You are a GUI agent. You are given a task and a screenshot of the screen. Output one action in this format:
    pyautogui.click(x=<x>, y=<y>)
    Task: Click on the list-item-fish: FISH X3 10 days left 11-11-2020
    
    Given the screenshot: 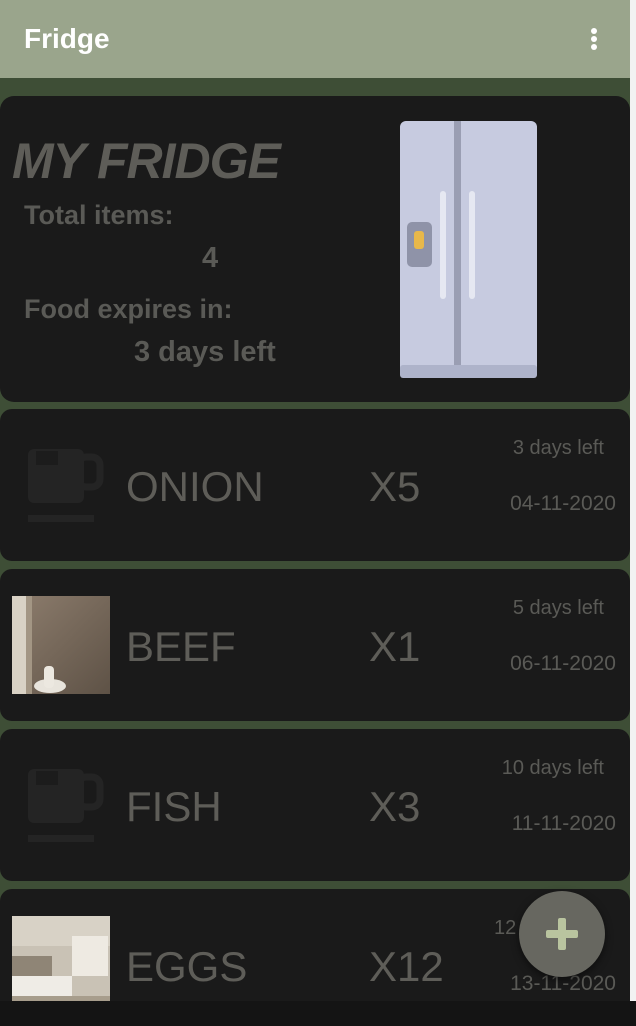 What is the action you would take?
    pyautogui.click(x=315, y=805)
    